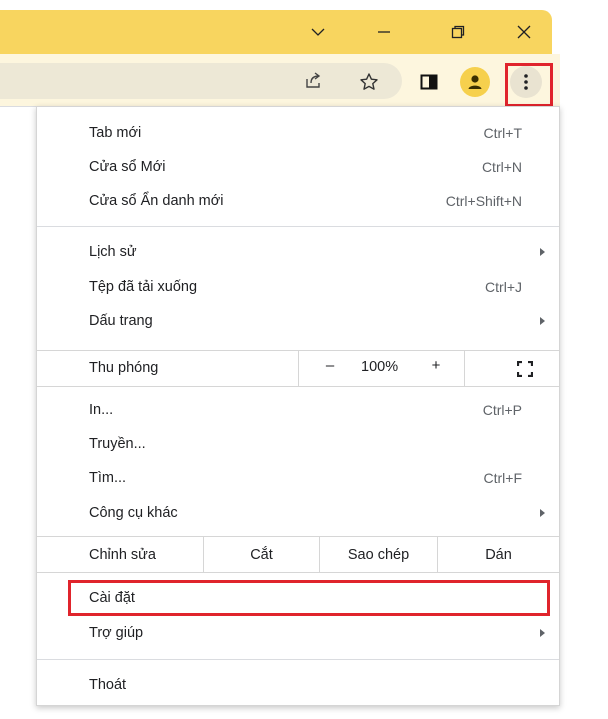  I want to click on menu-item-shortcut: Ctrl+N, so click(501, 167).